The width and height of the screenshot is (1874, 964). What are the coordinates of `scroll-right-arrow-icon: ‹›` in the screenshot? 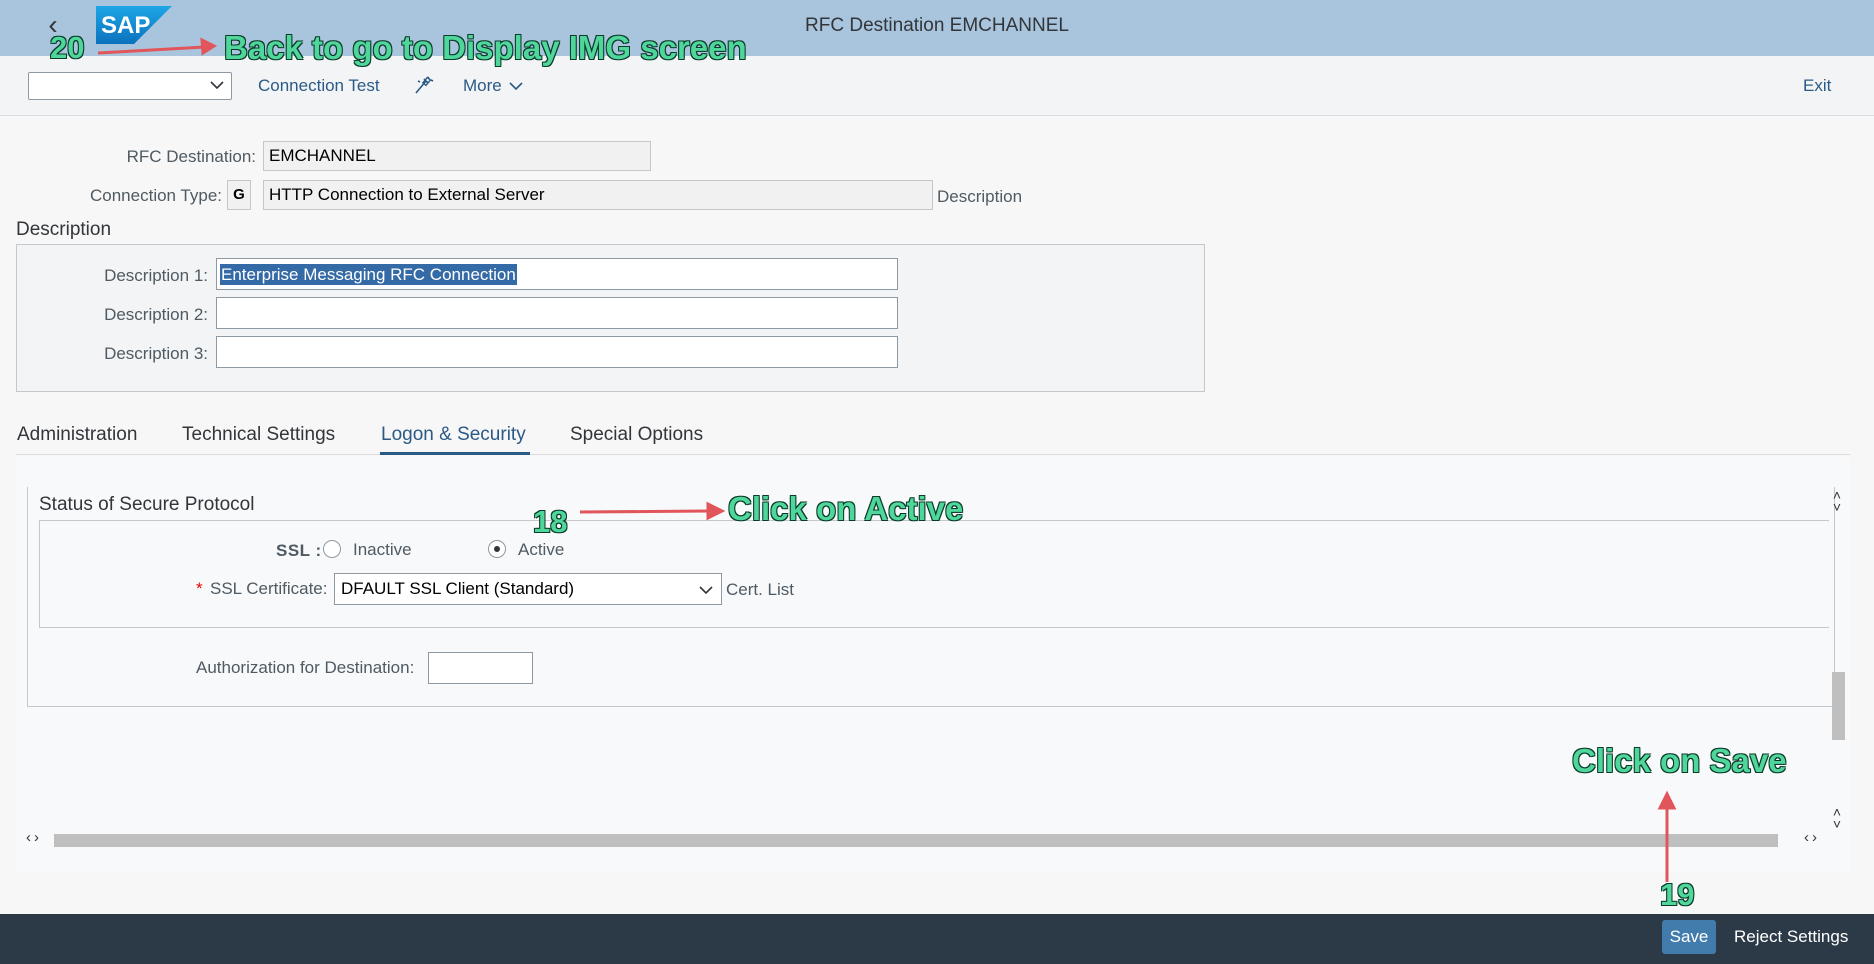 It's located at (1812, 837).